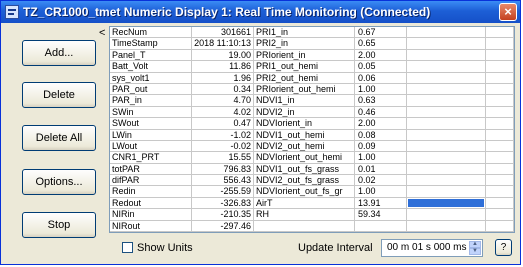 Image resolution: width=523 pixels, height=267 pixels. Describe the element at coordinates (381, 32) in the screenshot. I see `right-field-value: 0.67` at that location.